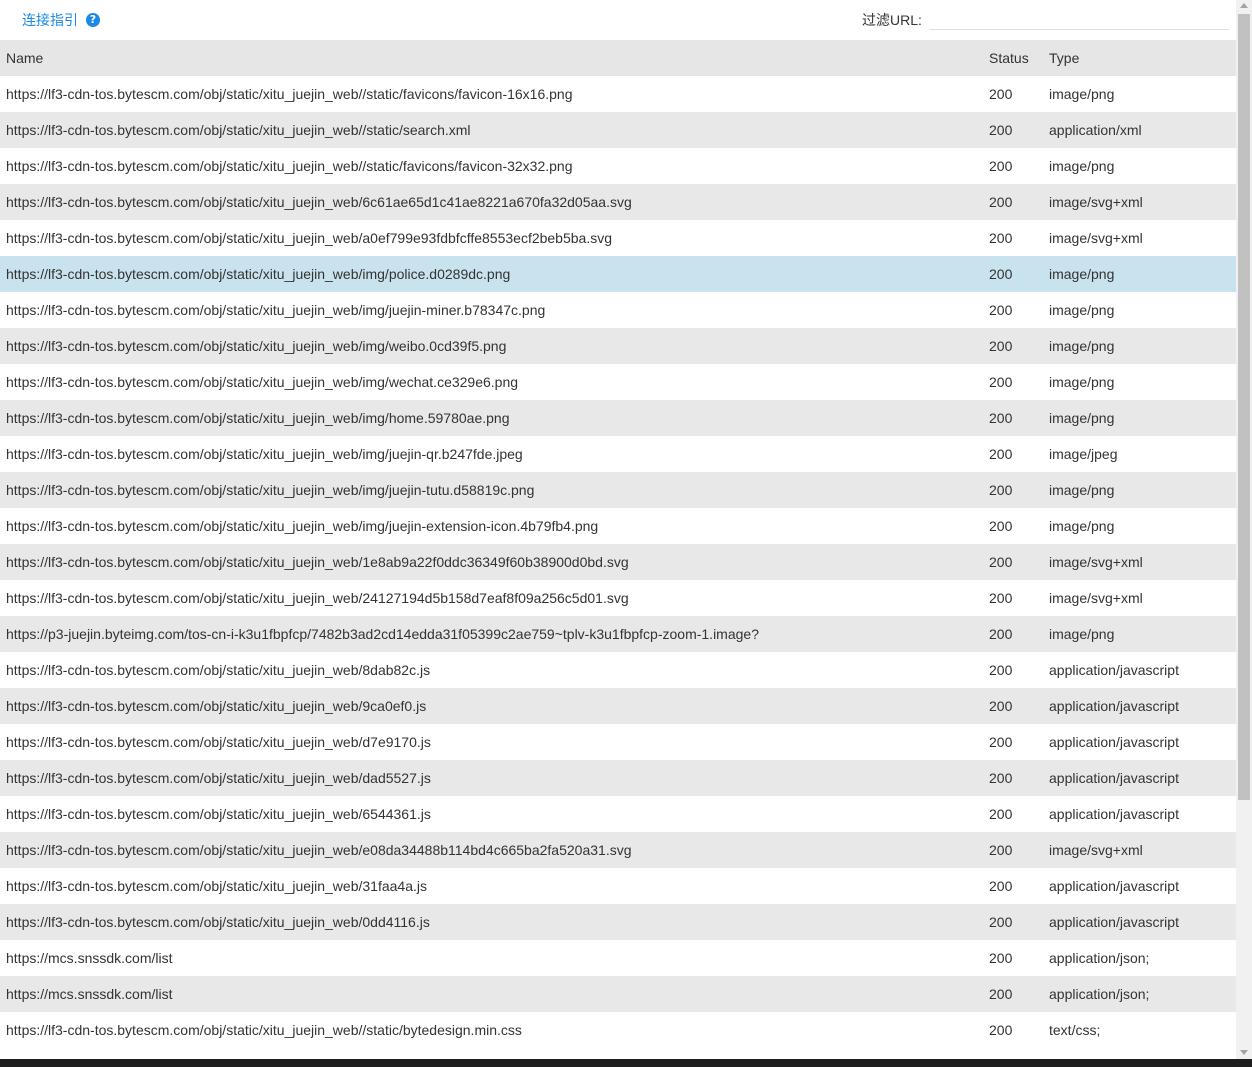 The image size is (1252, 1067). What do you see at coordinates (1095, 130) in the screenshot?
I see `cell-type: application/xml` at bounding box center [1095, 130].